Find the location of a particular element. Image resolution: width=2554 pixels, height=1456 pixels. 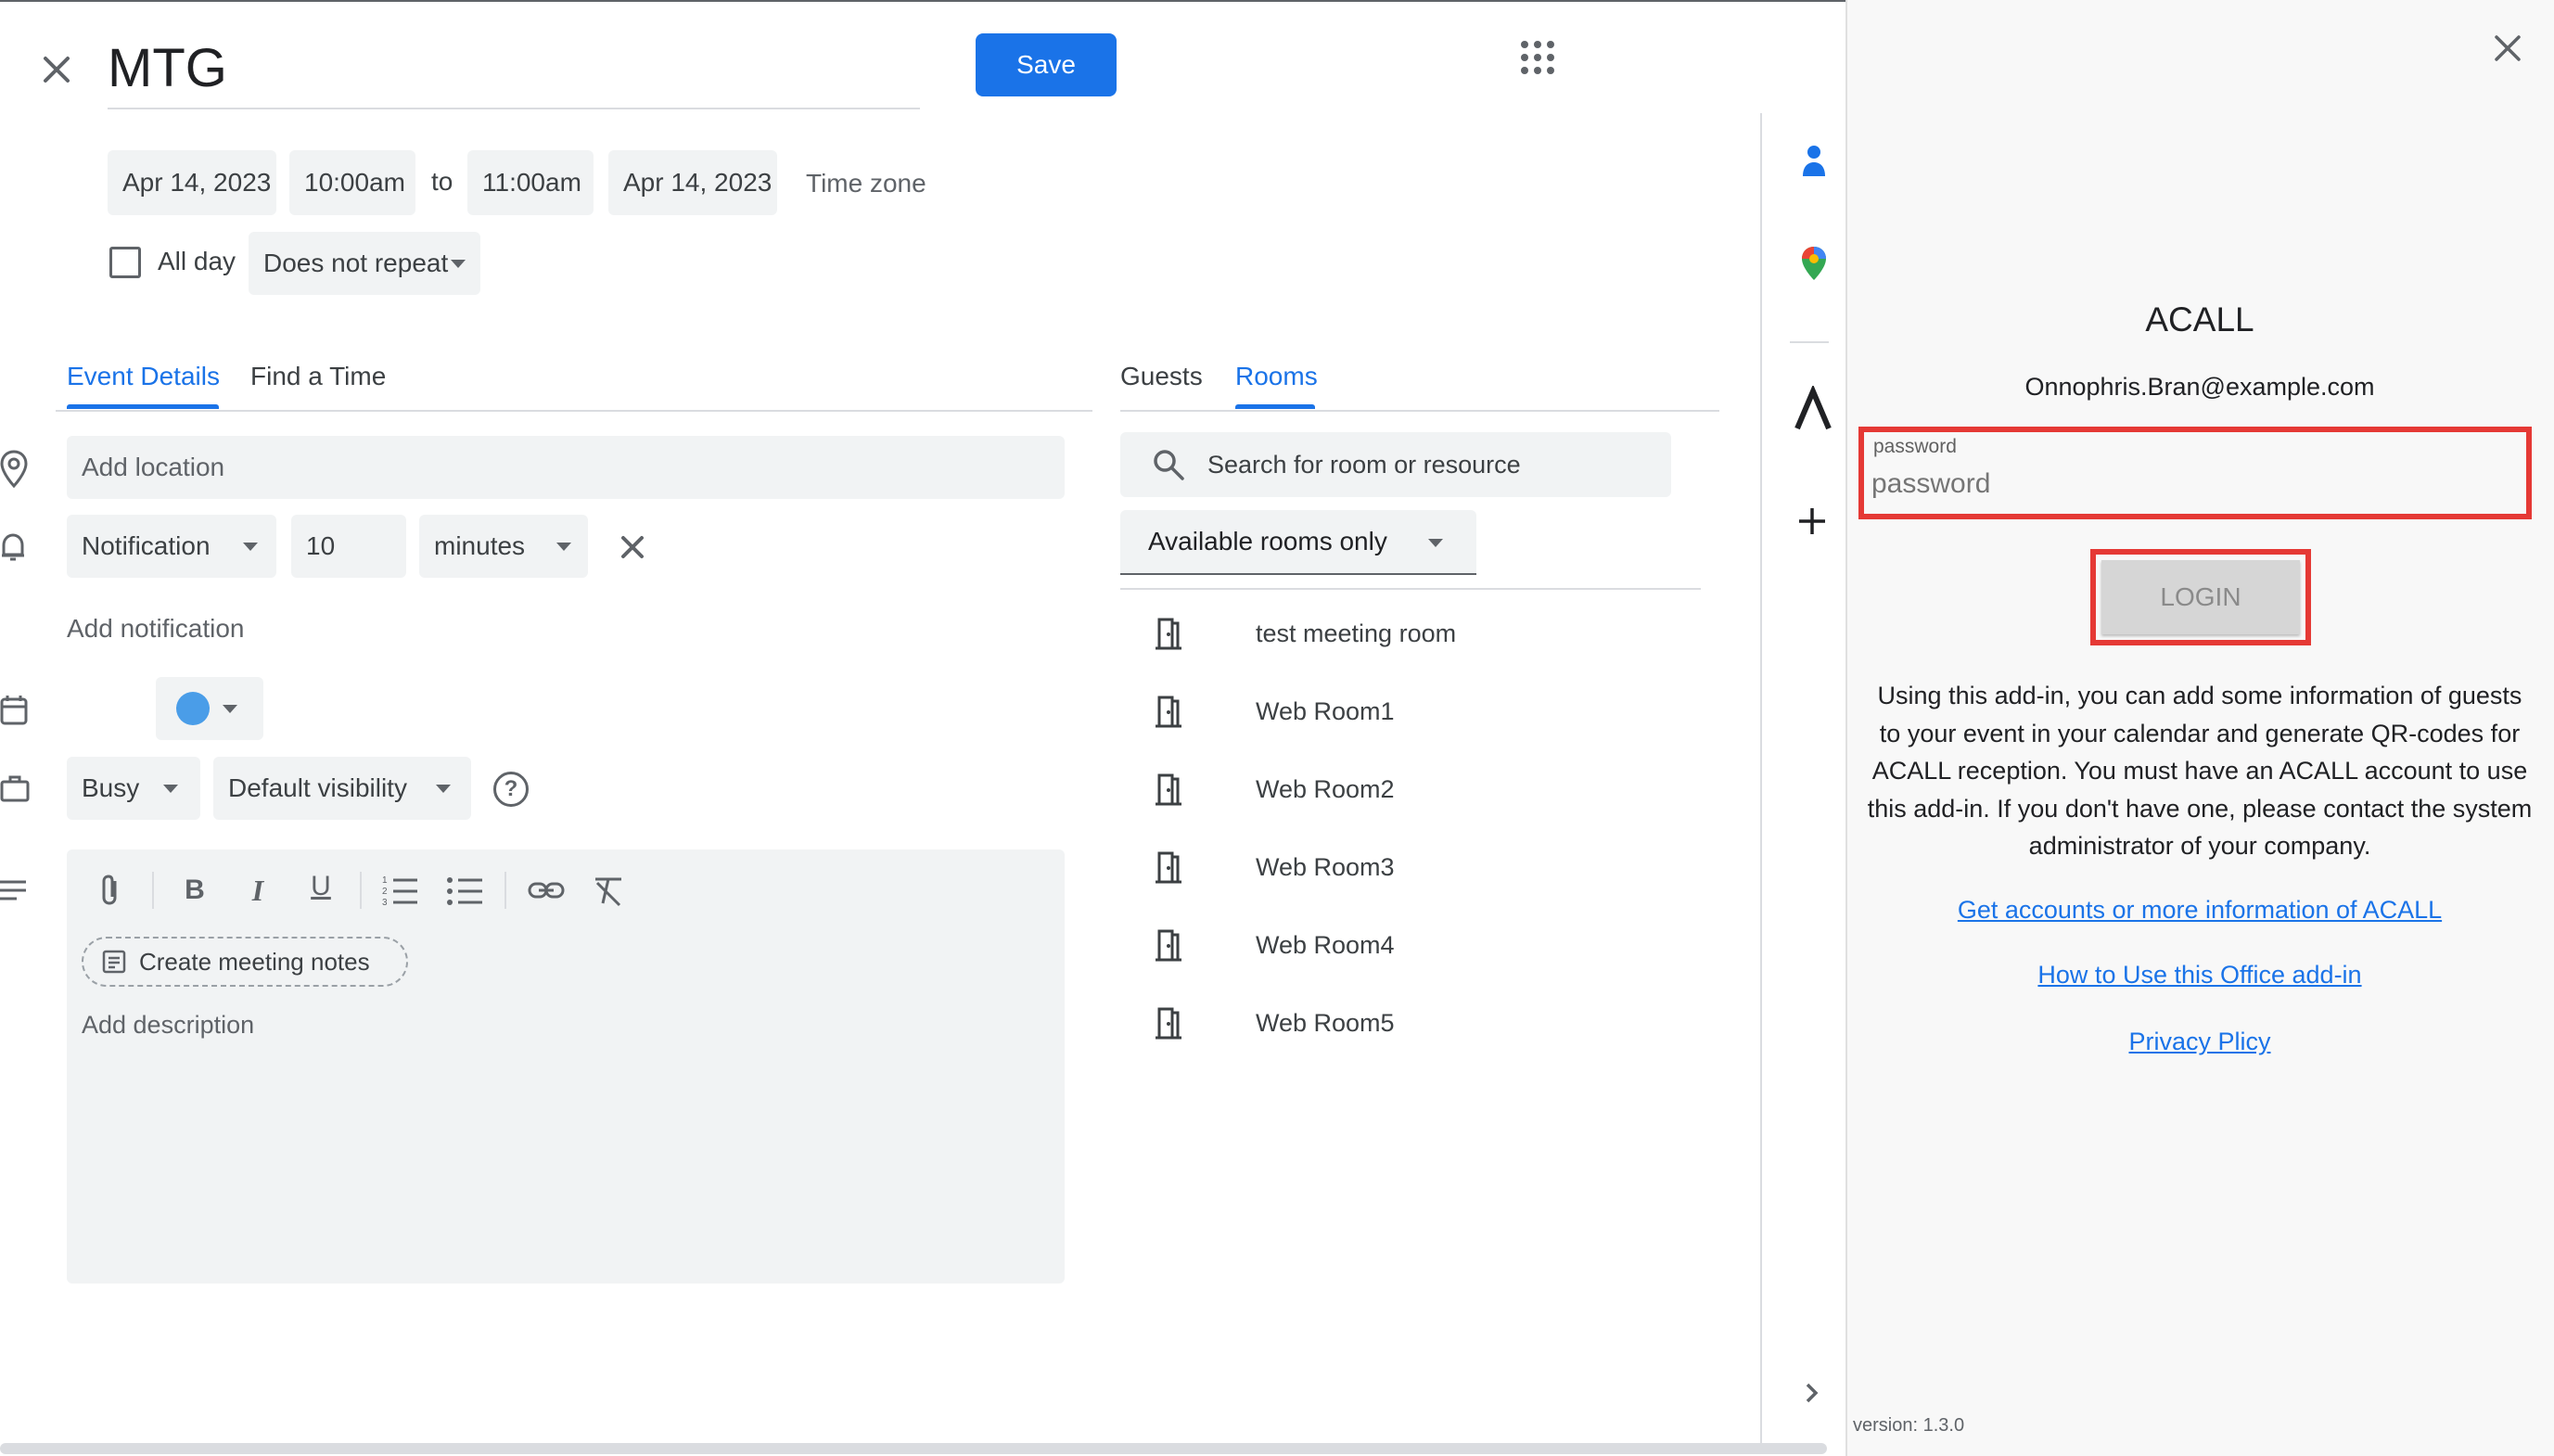

start-time-chip: 10:00am is located at coordinates (352, 182).